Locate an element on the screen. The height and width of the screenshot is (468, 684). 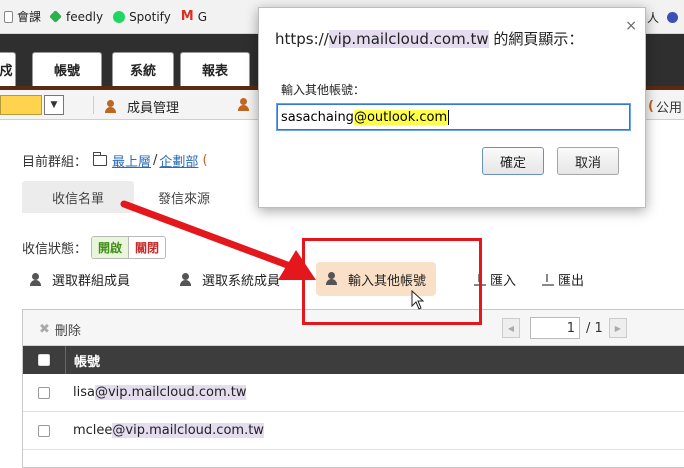
bookmark-label: feedly is located at coordinates (85, 16).